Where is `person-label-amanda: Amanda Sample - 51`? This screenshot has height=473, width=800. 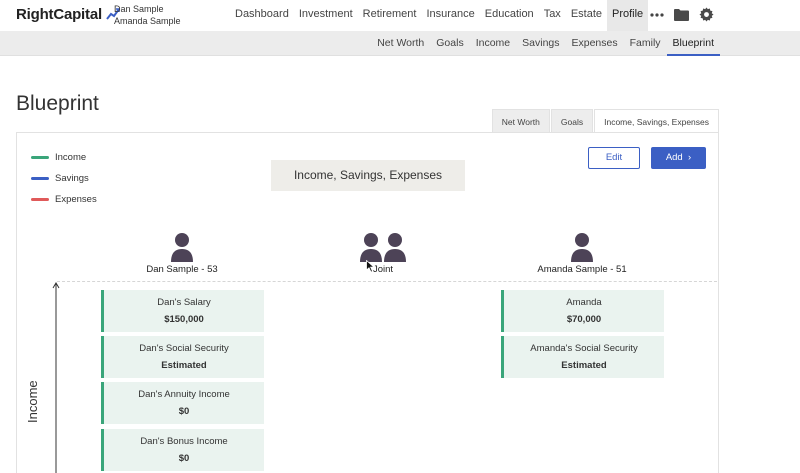 person-label-amanda: Amanda Sample - 51 is located at coordinates (582, 269).